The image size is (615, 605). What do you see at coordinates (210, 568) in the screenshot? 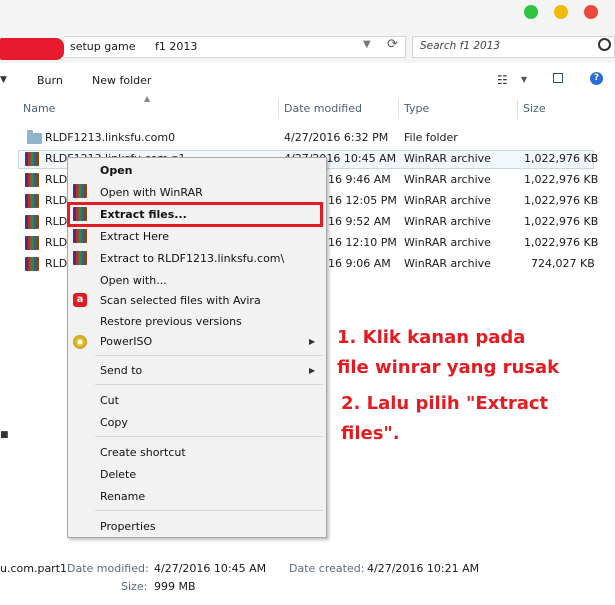
I see `details-date-modified: 4/27/2016 10:45 AM` at bounding box center [210, 568].